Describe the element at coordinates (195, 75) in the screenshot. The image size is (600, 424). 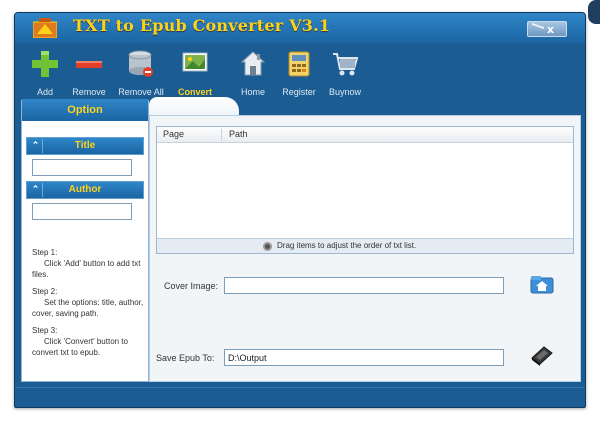
I see `convert-button: Convert` at that location.